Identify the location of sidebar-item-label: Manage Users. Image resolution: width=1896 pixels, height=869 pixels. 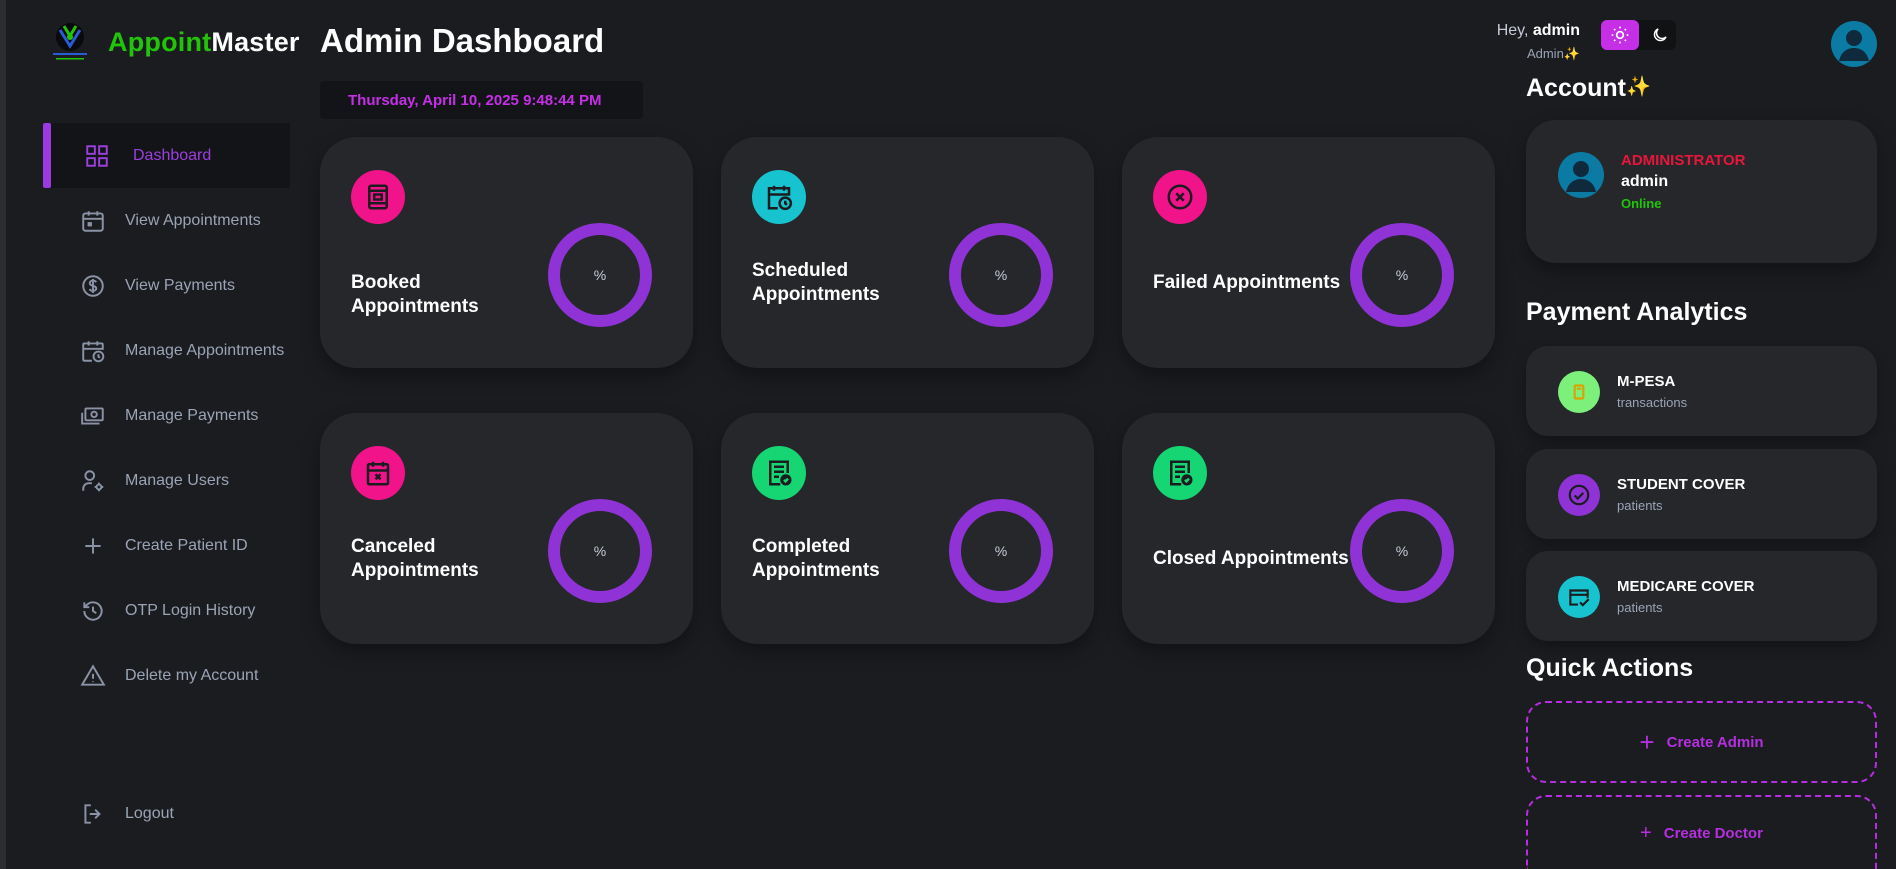
(177, 480).